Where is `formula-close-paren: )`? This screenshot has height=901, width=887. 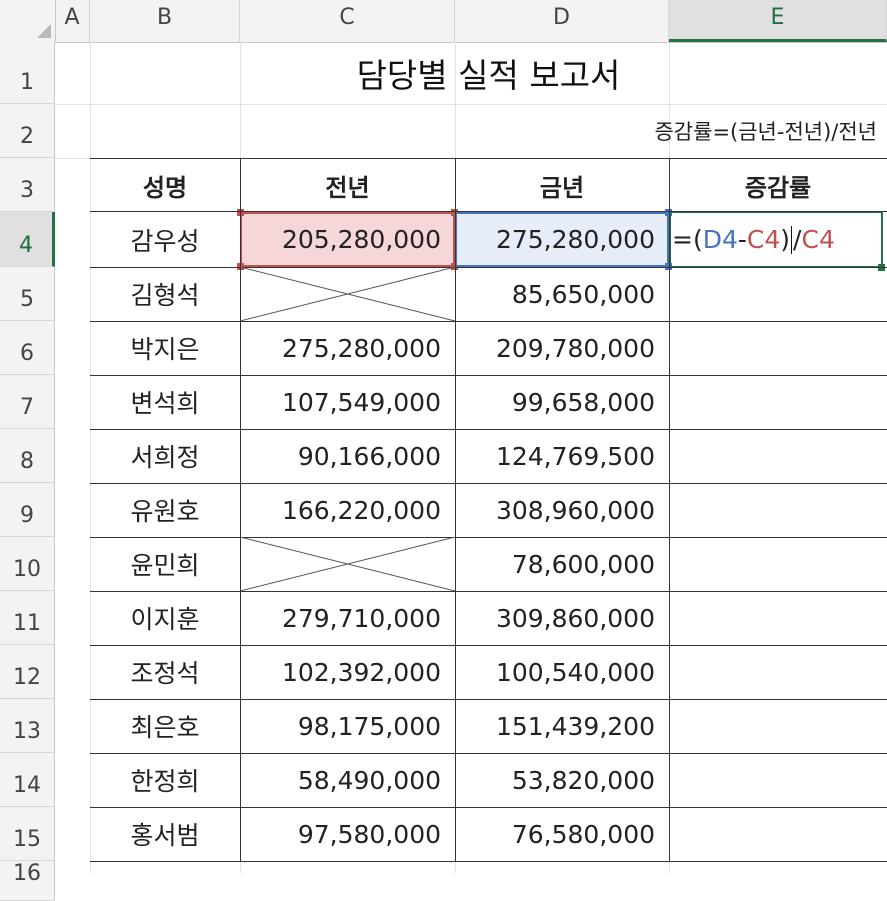
formula-close-paren: ) is located at coordinates (785, 239).